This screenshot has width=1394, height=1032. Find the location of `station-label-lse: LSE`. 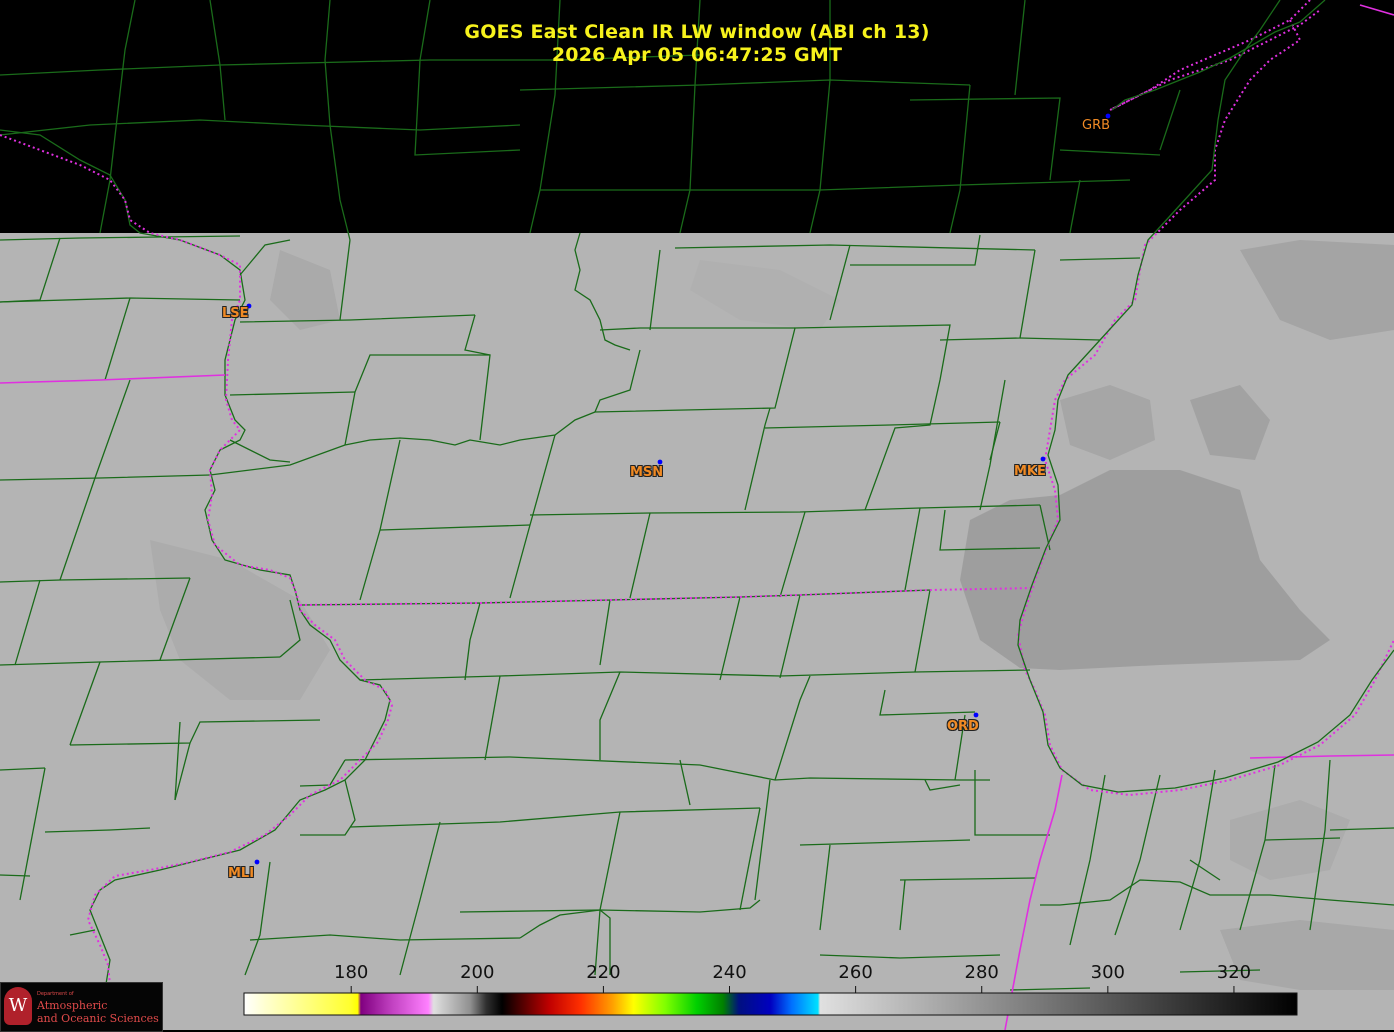

station-label-lse: LSE is located at coordinates (235, 313).